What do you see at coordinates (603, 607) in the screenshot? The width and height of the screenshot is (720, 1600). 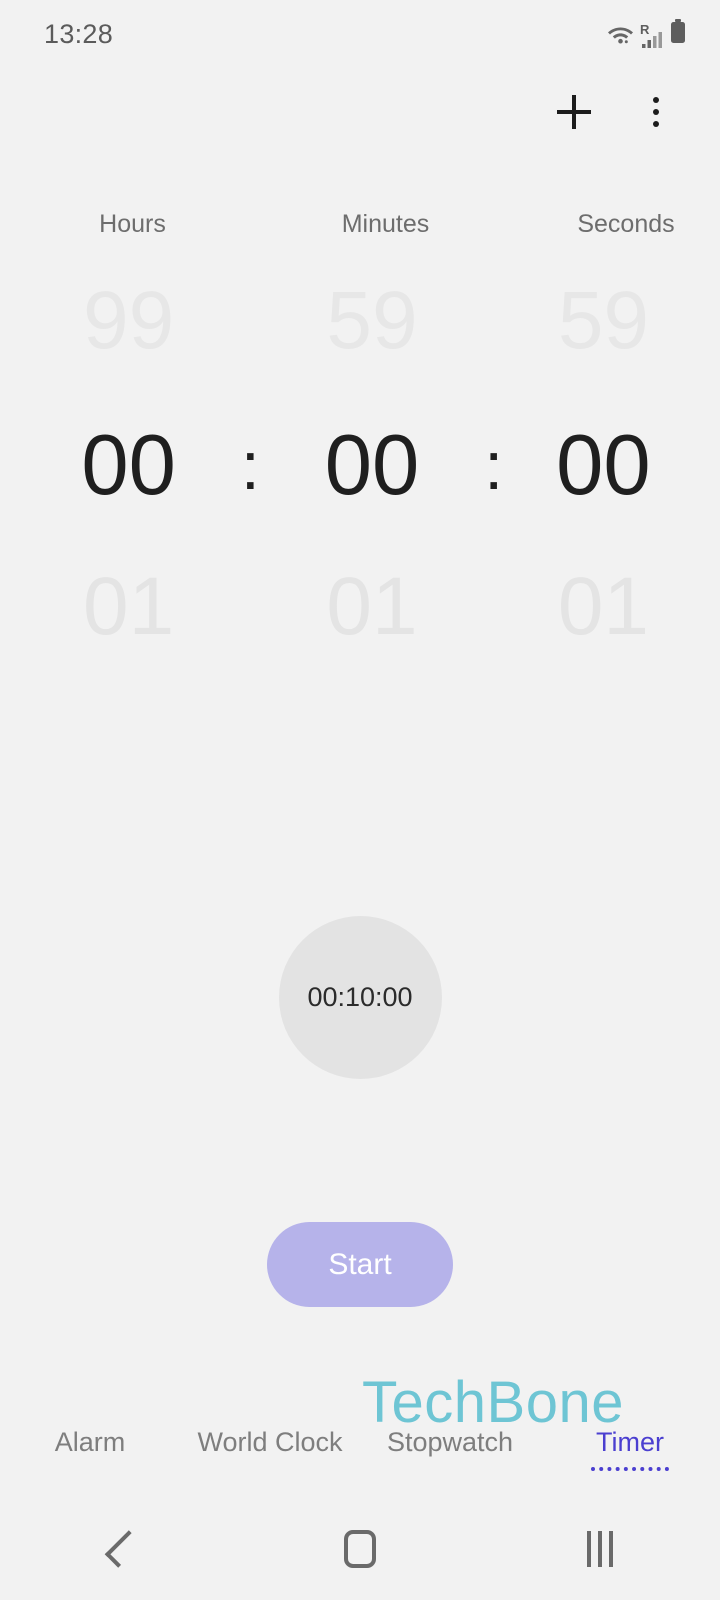 I see `picker-below-seconds: 01` at bounding box center [603, 607].